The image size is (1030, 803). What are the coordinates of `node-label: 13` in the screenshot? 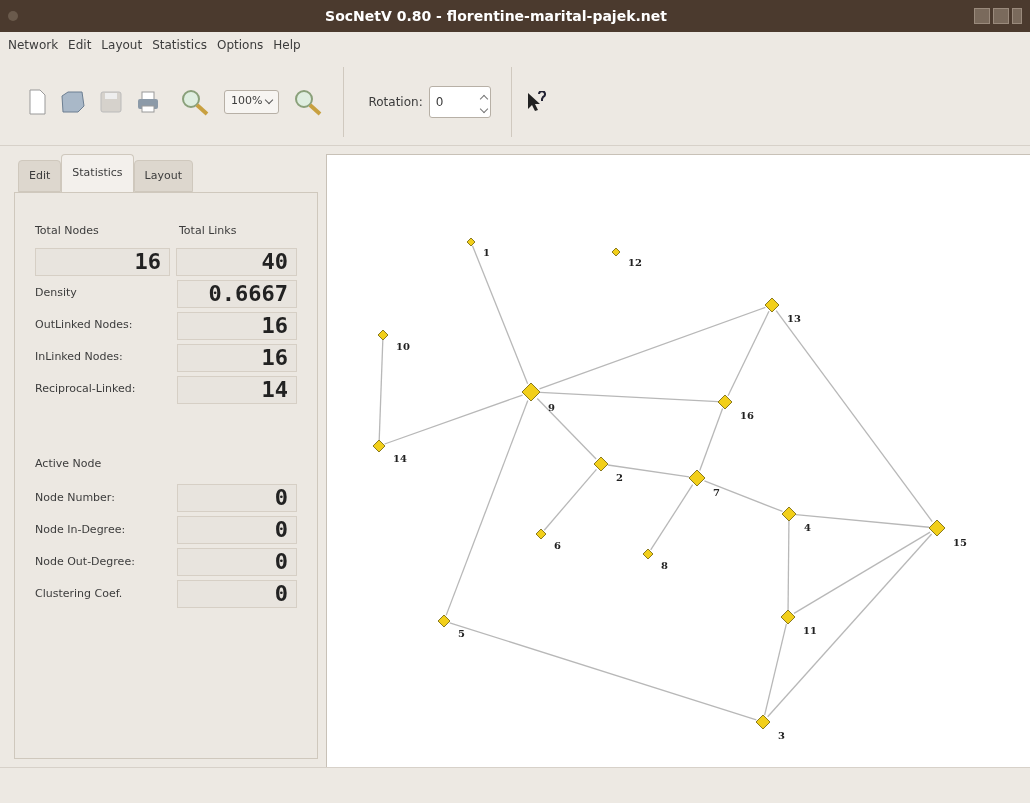 It's located at (794, 318).